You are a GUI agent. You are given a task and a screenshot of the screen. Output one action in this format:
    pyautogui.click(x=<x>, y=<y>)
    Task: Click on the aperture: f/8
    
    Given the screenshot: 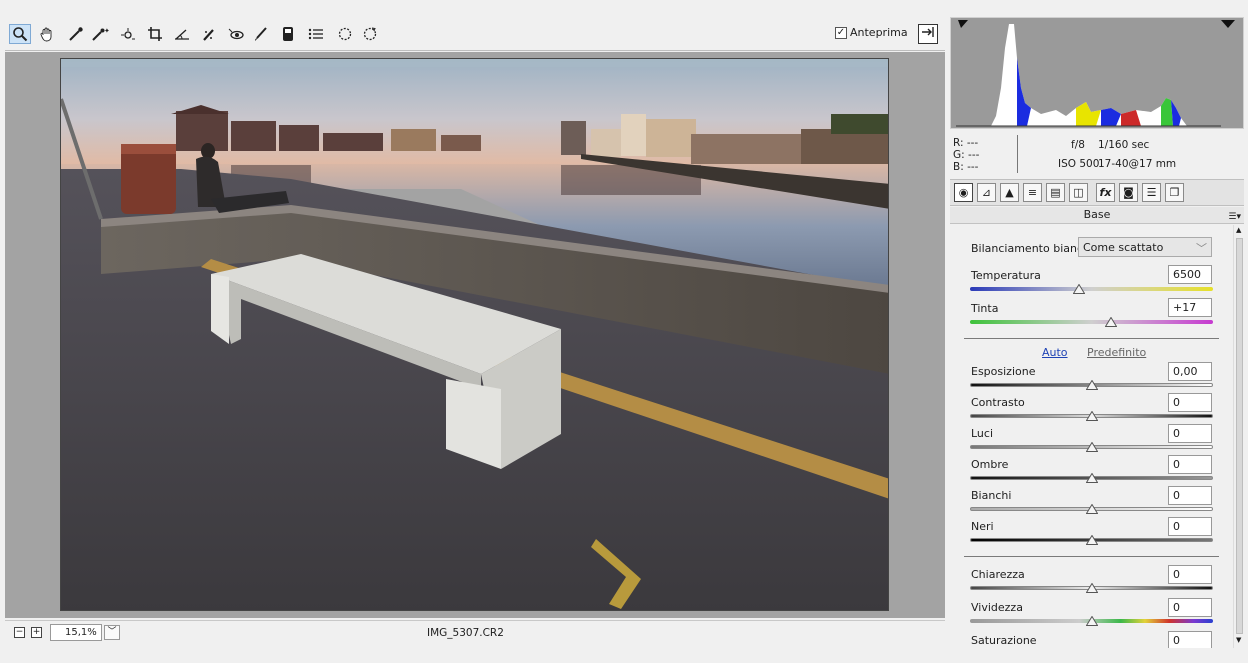 What is the action you would take?
    pyautogui.click(x=1078, y=145)
    